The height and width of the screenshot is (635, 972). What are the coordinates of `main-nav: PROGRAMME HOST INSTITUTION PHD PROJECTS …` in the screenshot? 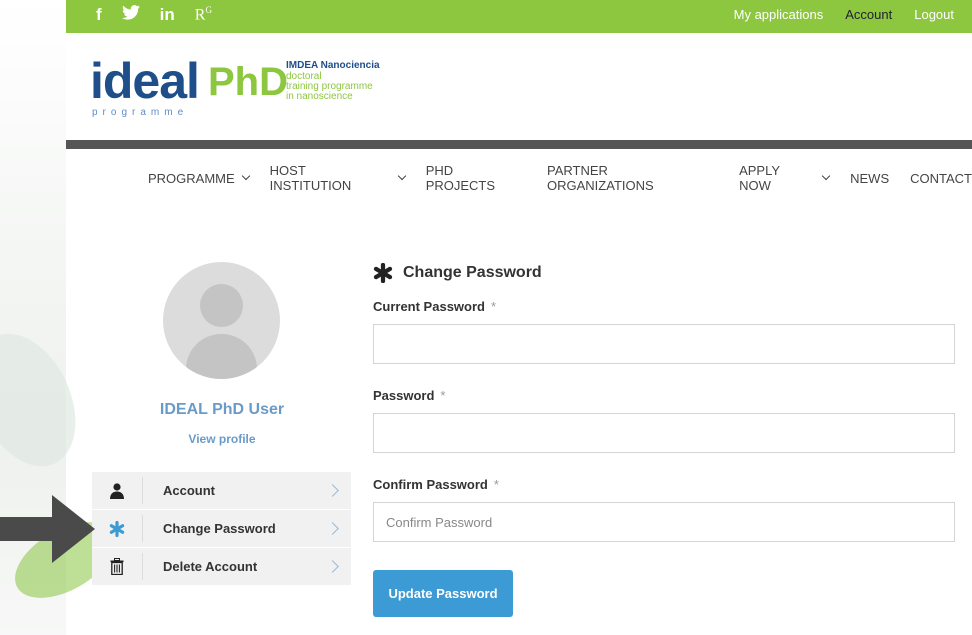 It's located at (560, 178).